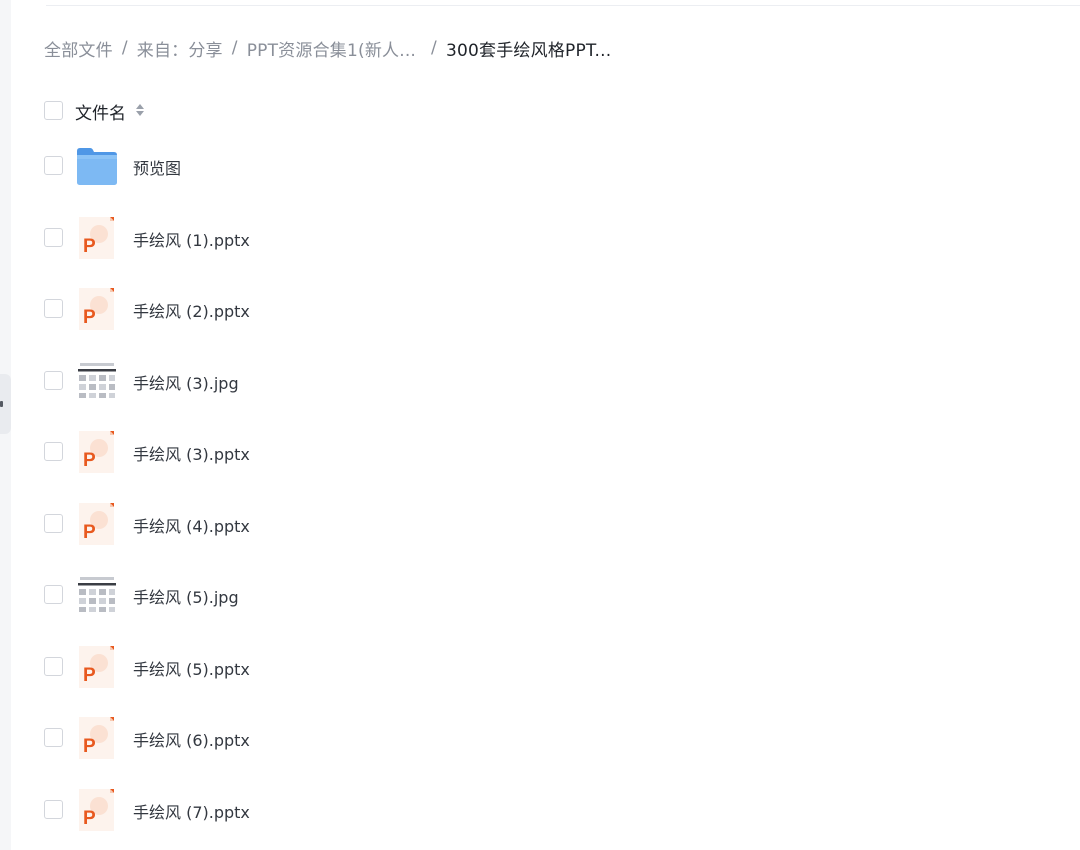 This screenshot has width=1080, height=850. What do you see at coordinates (78, 48) in the screenshot?
I see `breadcrumb-item-all-files: 全部文件` at bounding box center [78, 48].